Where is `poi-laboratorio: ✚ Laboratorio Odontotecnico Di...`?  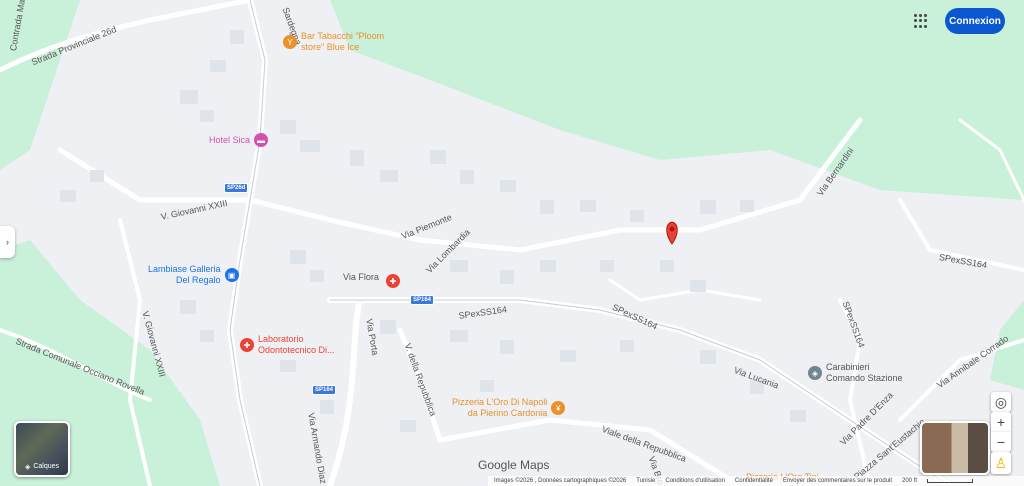
poi-laboratorio: ✚ Laboratorio Odontotecnico Di... is located at coordinates (287, 345).